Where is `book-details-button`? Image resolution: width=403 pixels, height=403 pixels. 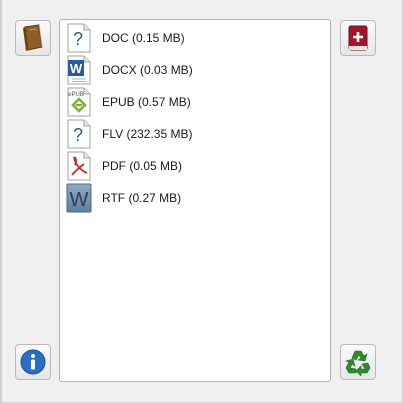
book-details-button is located at coordinates (33, 38).